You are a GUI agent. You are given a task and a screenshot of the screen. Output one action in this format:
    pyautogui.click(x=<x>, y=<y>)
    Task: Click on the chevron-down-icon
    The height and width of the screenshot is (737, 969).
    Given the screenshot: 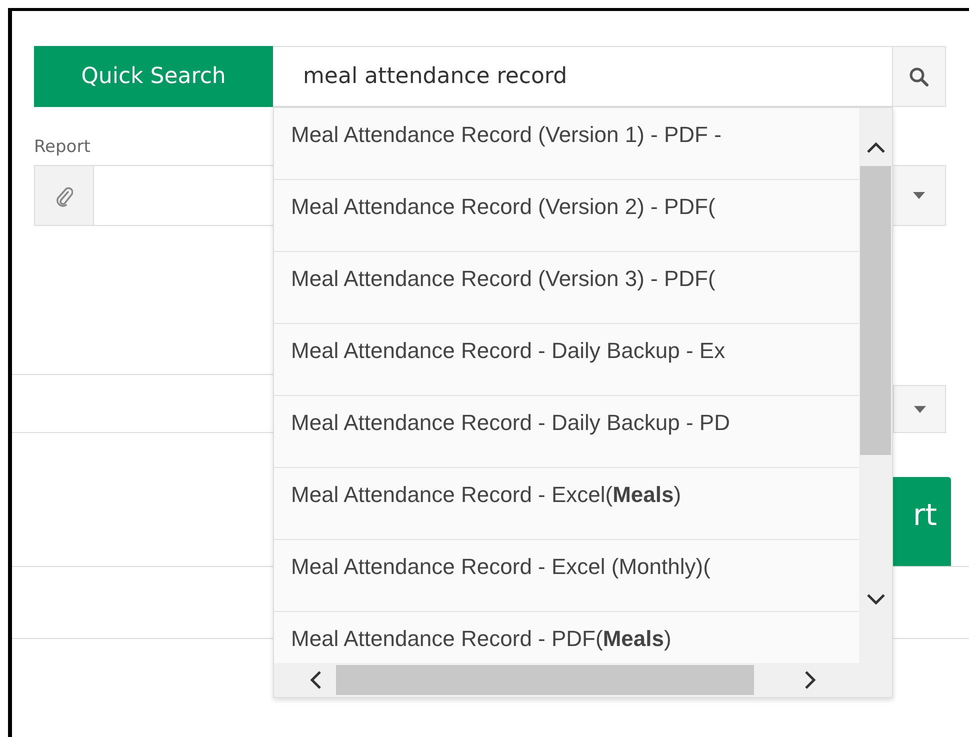 What is the action you would take?
    pyautogui.click(x=876, y=599)
    